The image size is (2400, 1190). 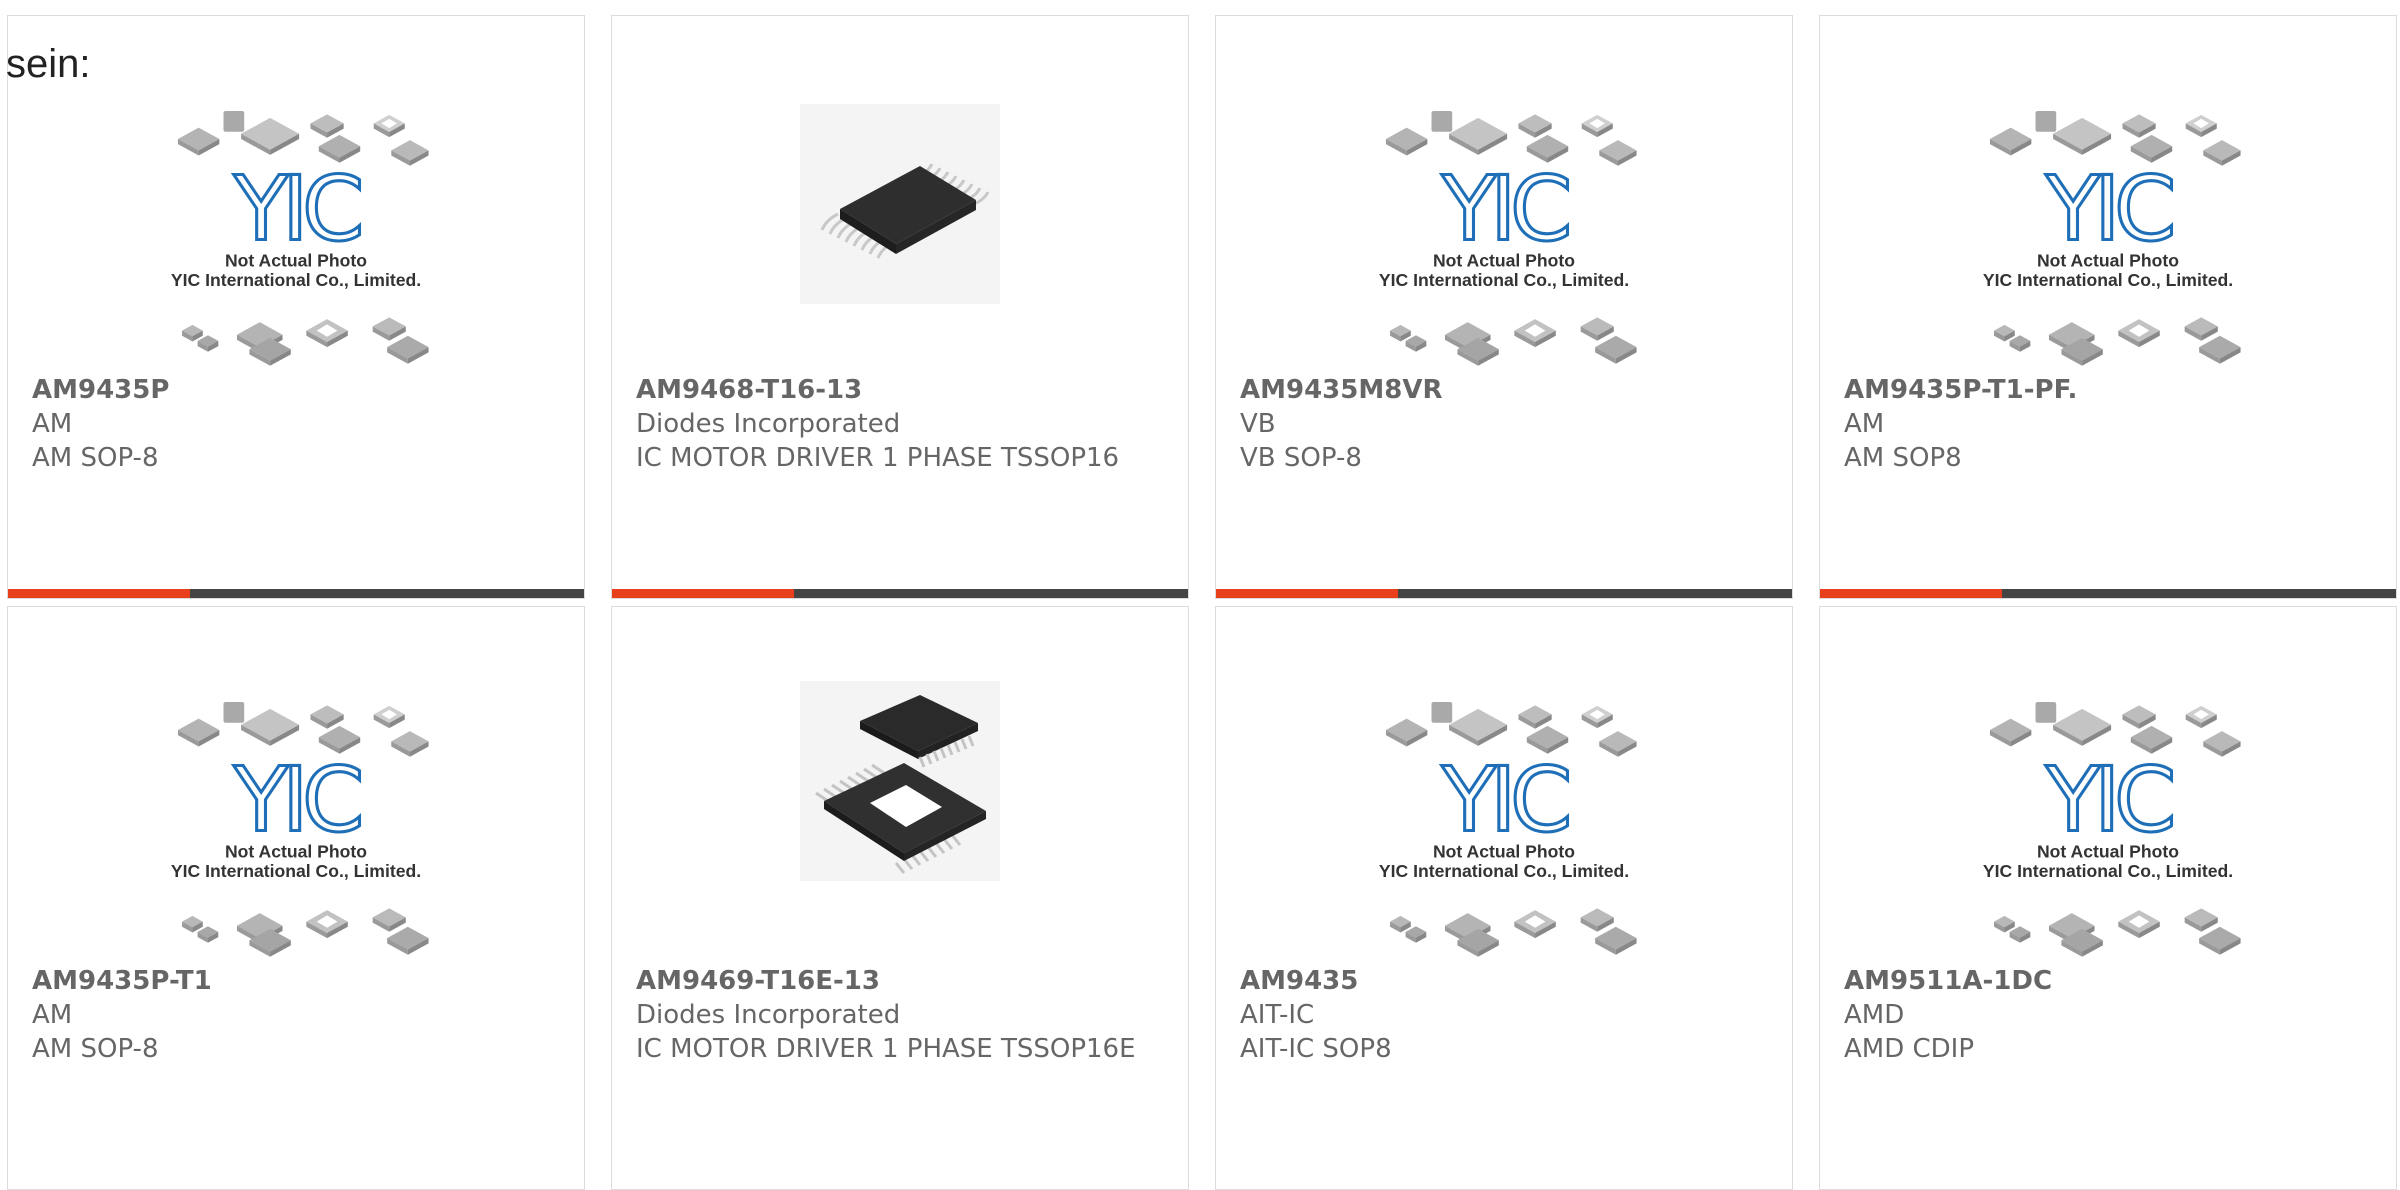 I want to click on description: AM SOP8, so click(x=1903, y=458).